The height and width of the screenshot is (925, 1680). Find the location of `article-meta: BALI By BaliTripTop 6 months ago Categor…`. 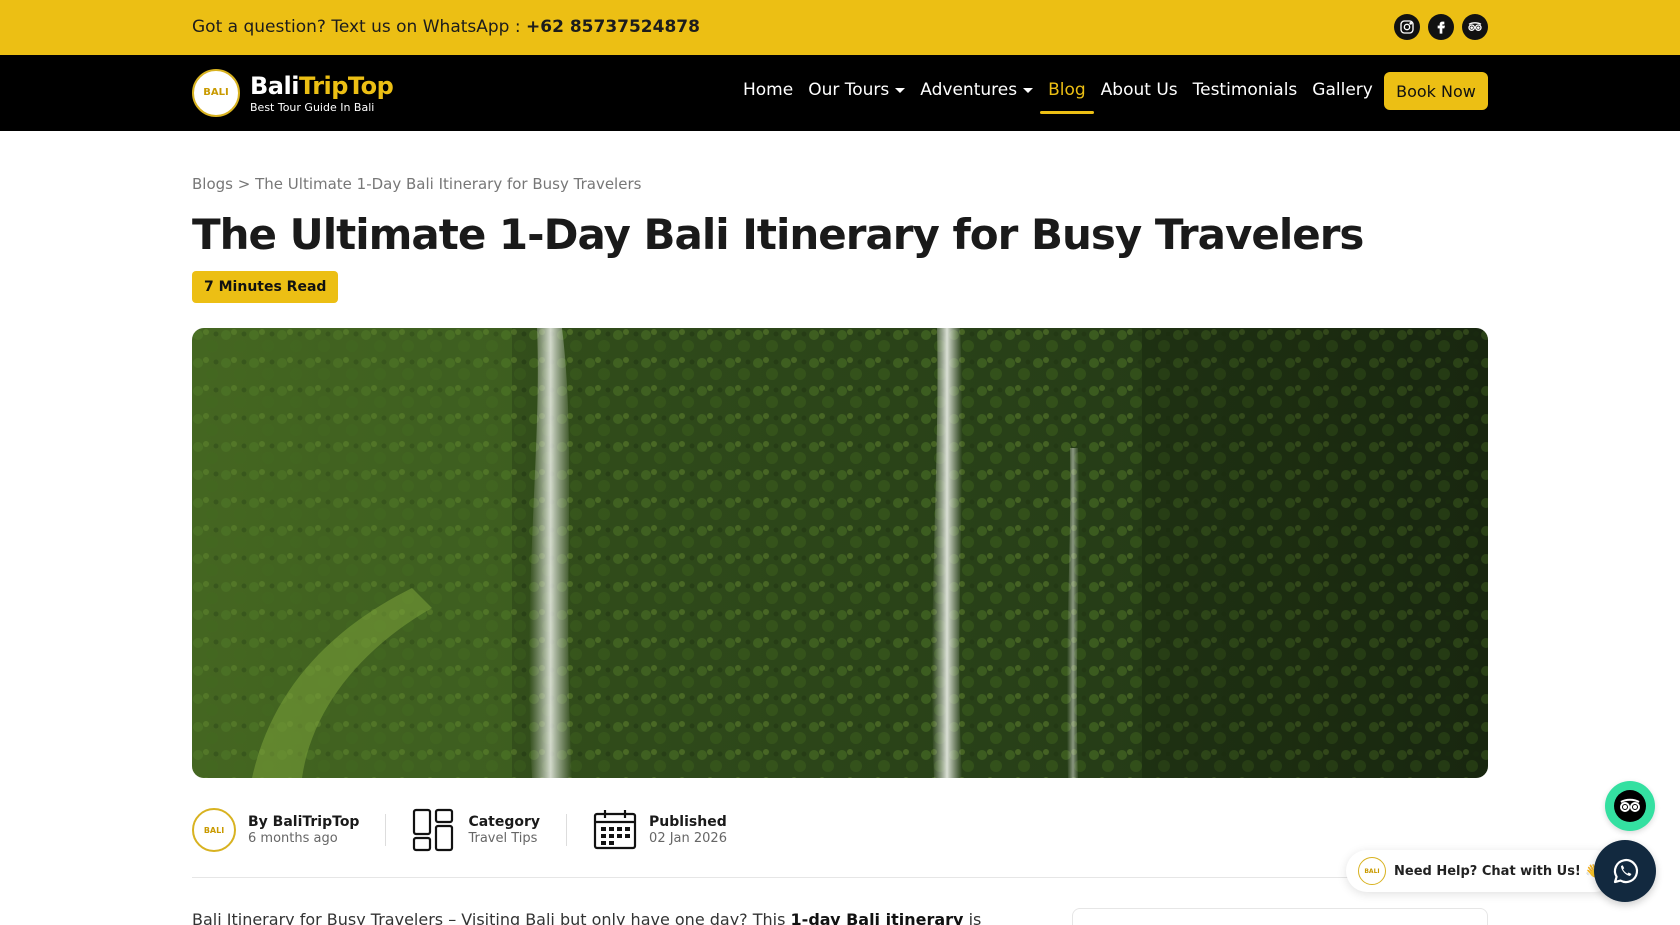

article-meta: BALI By BaliTripTop 6 months ago Categor… is located at coordinates (459, 830).